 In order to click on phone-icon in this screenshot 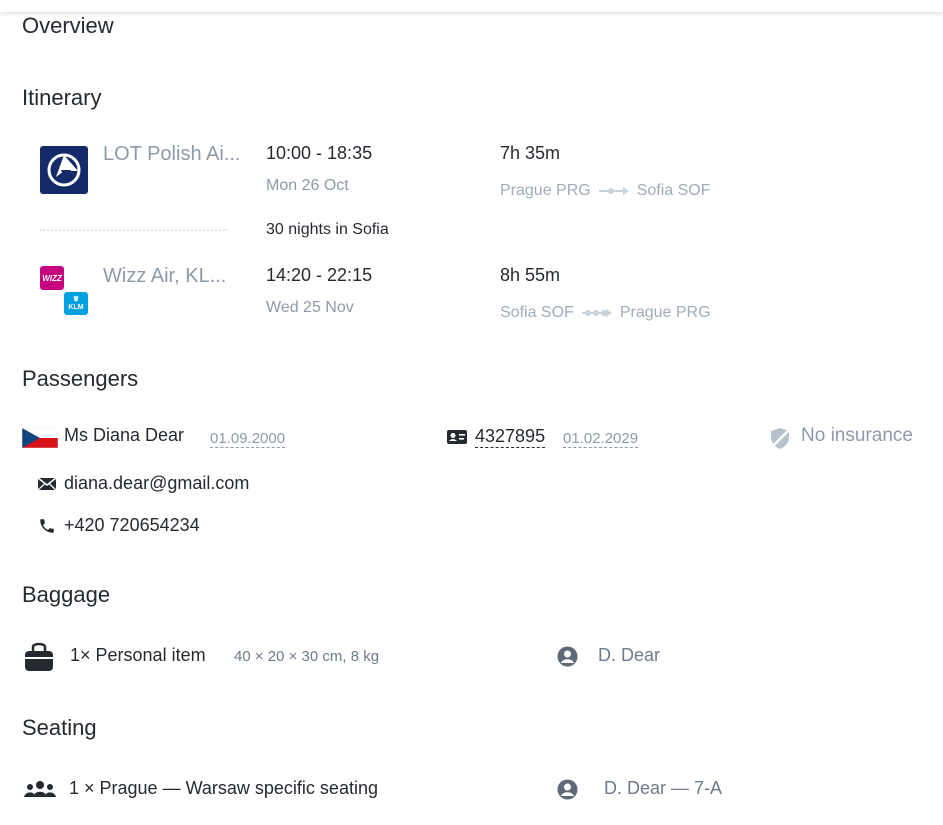, I will do `click(47, 526)`.